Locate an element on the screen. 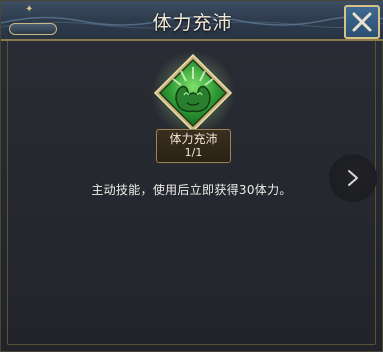 The image size is (383, 352). skill-description: 主动技能，使用后立即获得30体力。 is located at coordinates (191, 190).